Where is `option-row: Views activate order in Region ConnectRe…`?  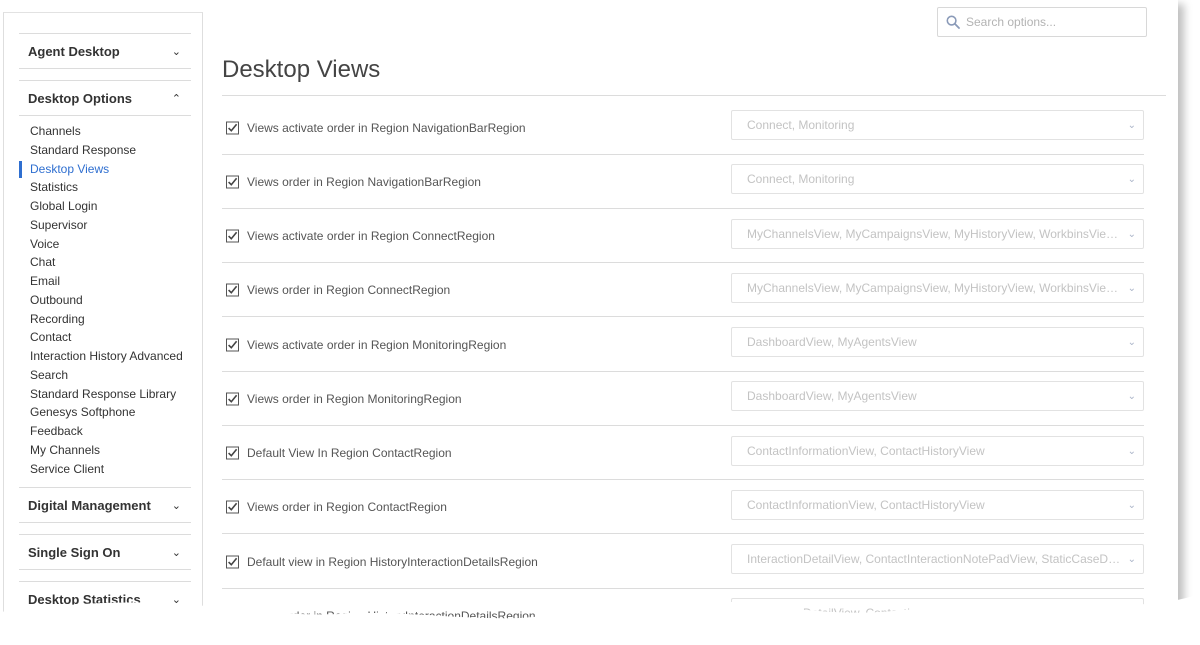
option-row: Views activate order in Region ConnectRe… is located at coordinates (683, 236).